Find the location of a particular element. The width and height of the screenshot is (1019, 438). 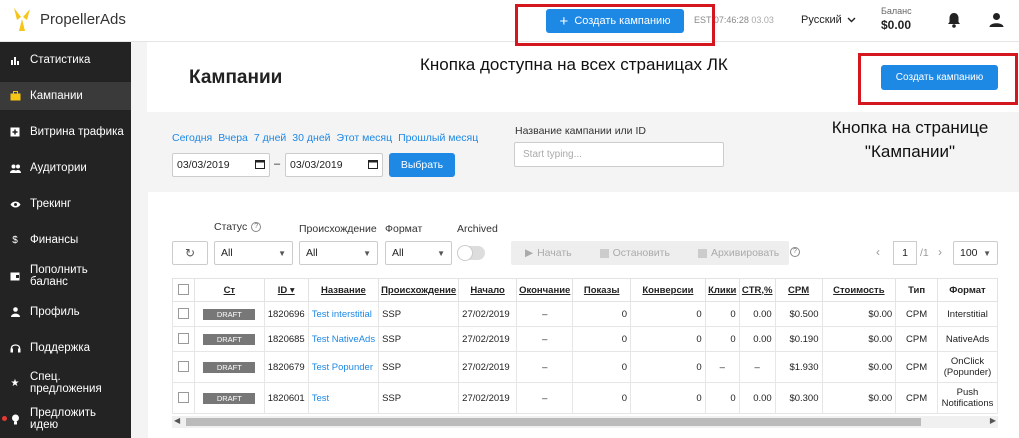

bulk-actions-bar: ▶ Начать Остановить Архивировать is located at coordinates (650, 253).